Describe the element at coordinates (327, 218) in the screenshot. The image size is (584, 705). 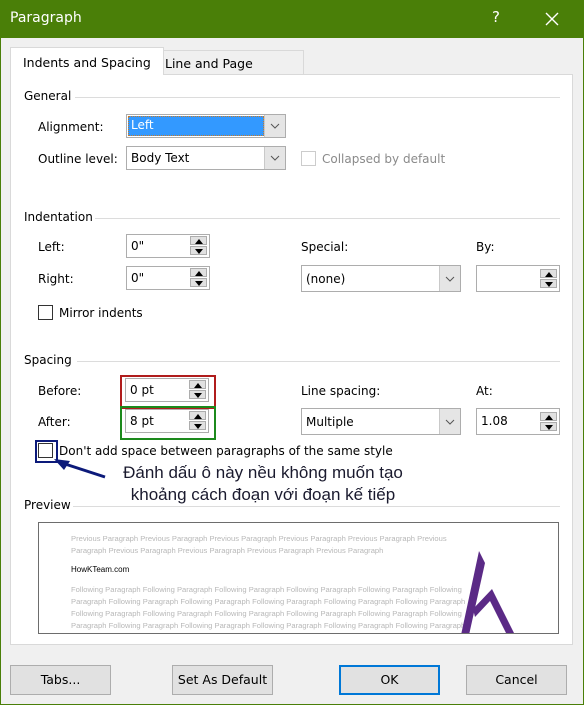
I see `indentation-divider` at that location.